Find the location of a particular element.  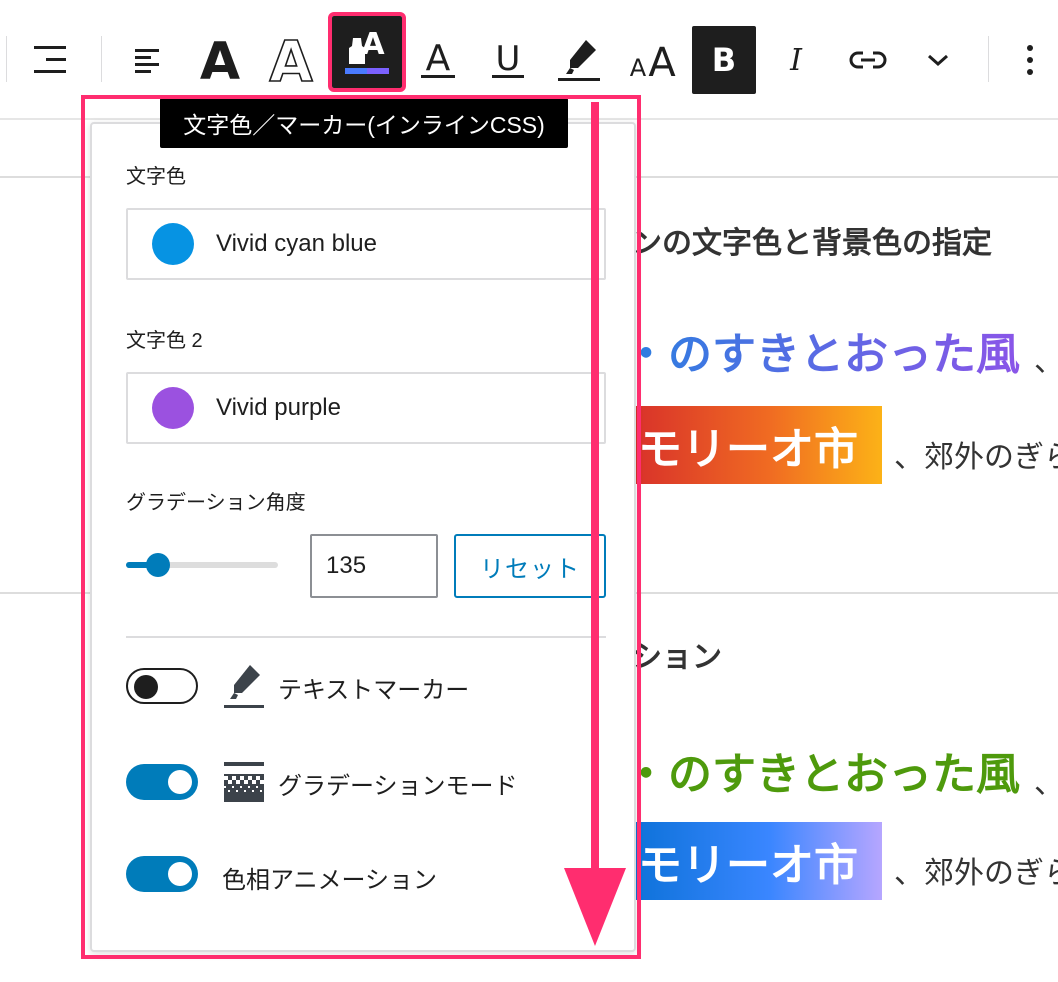

align-icon is located at coordinates (52, 60).